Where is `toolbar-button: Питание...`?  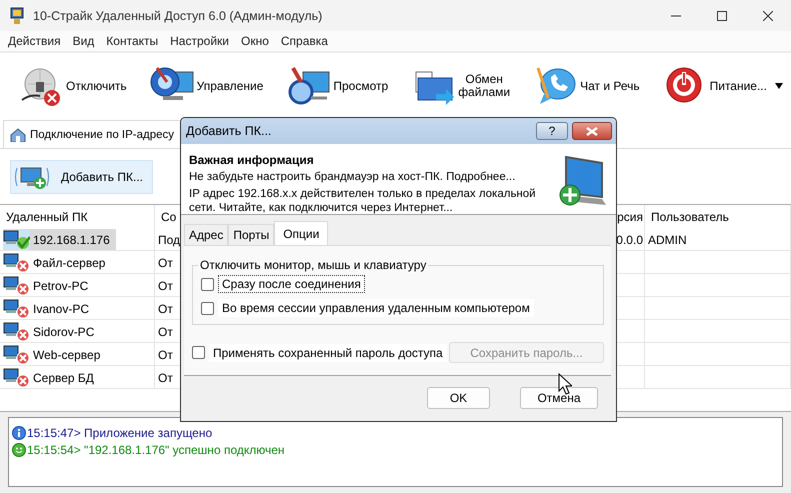 toolbar-button: Питание... is located at coordinates (722, 86).